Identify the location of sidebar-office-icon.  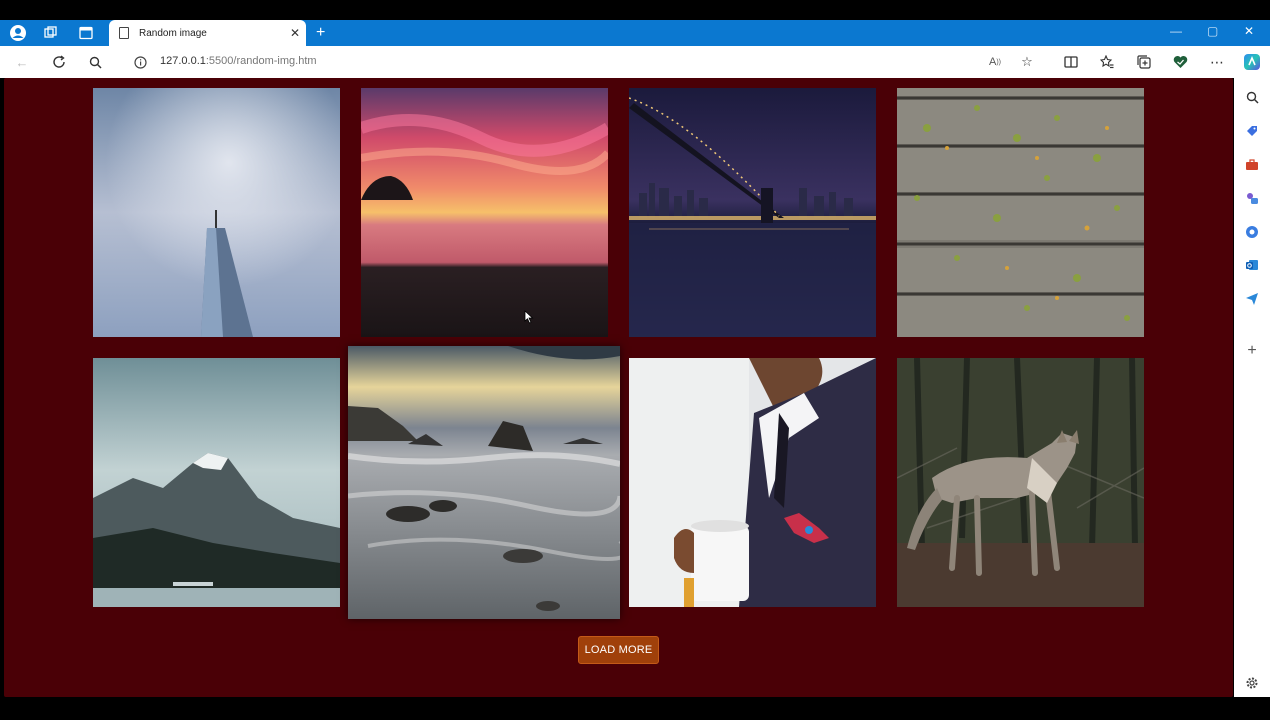
(1252, 232).